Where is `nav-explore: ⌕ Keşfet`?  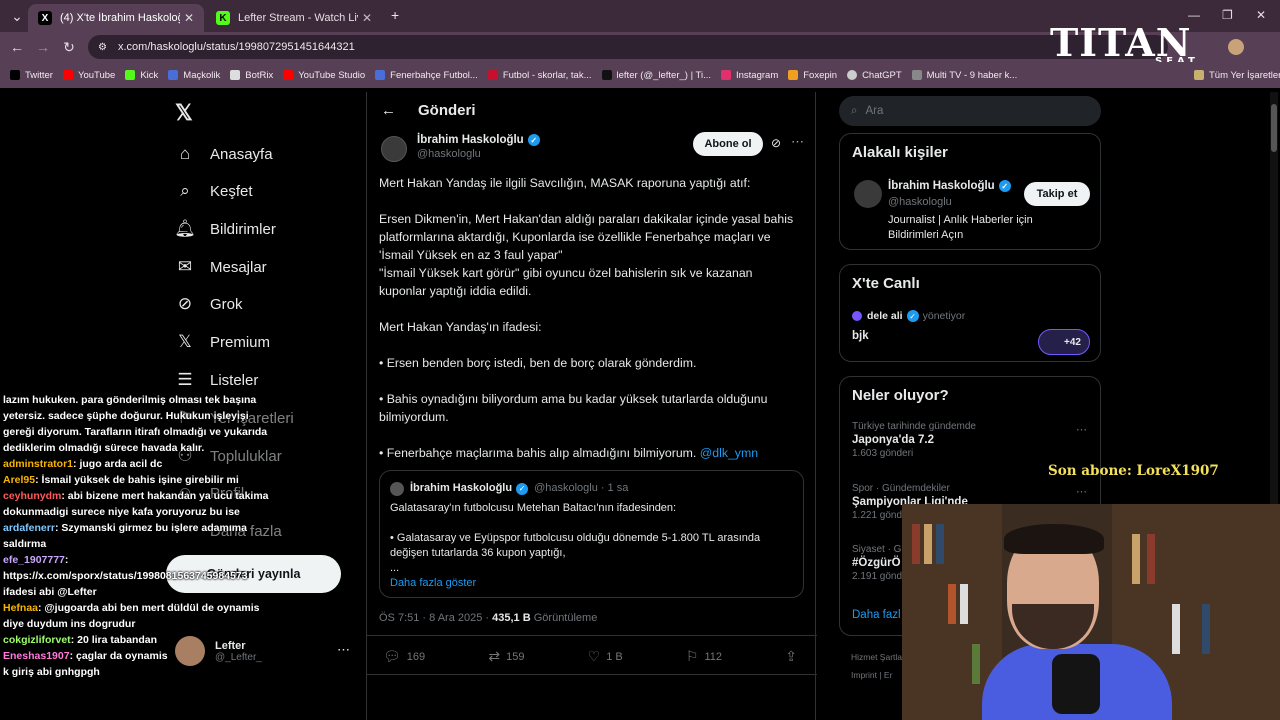
nav-explore: ⌕ Keşfet is located at coordinates (213, 191).